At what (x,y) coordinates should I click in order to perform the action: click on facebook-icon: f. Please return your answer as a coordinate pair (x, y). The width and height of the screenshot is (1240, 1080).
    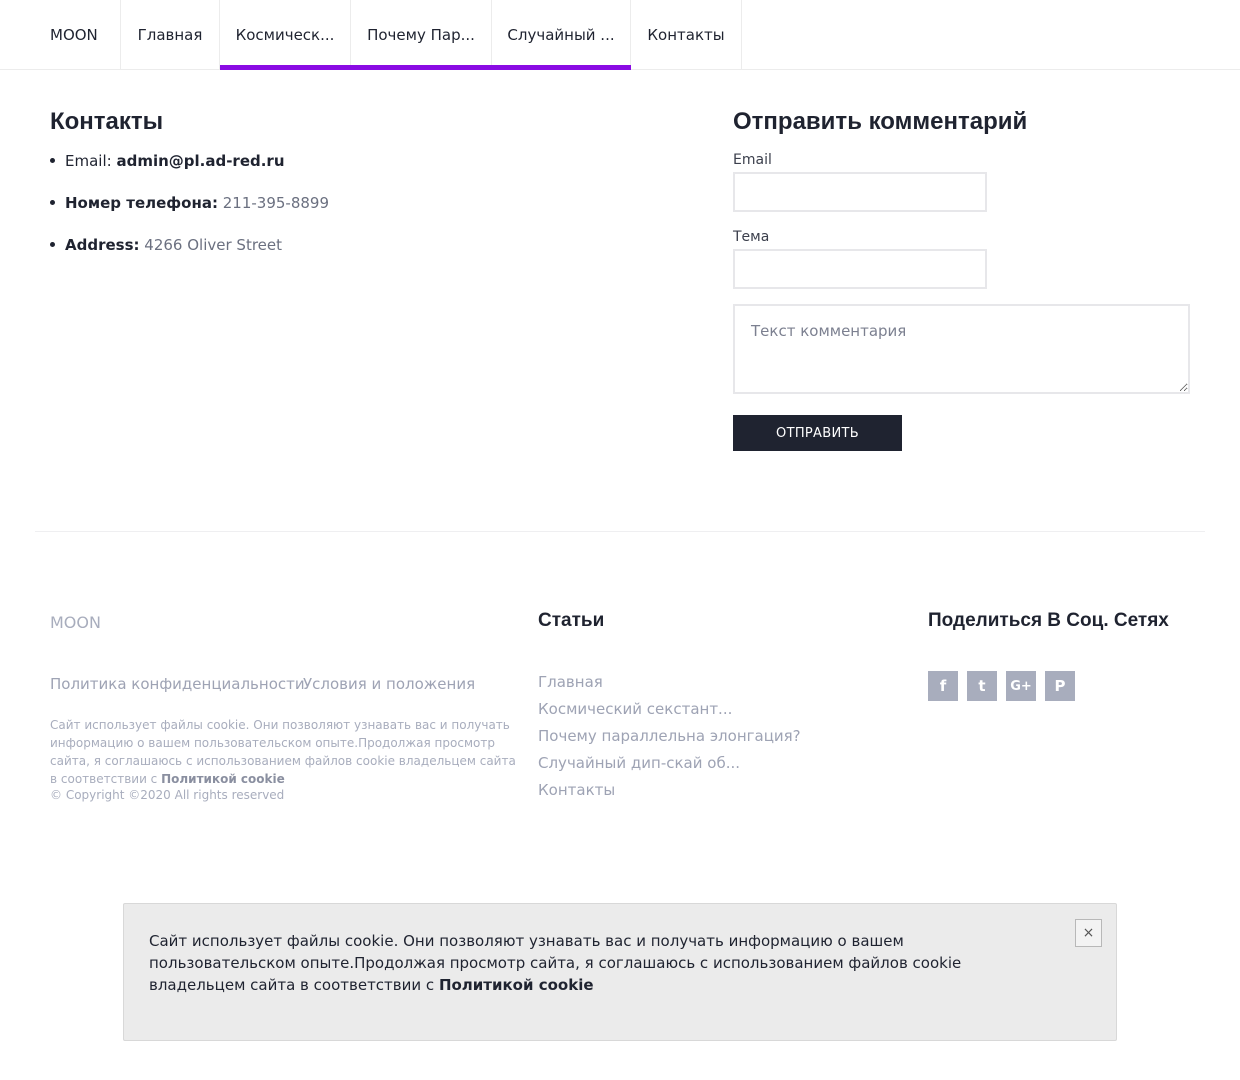
    Looking at the image, I should click on (943, 686).